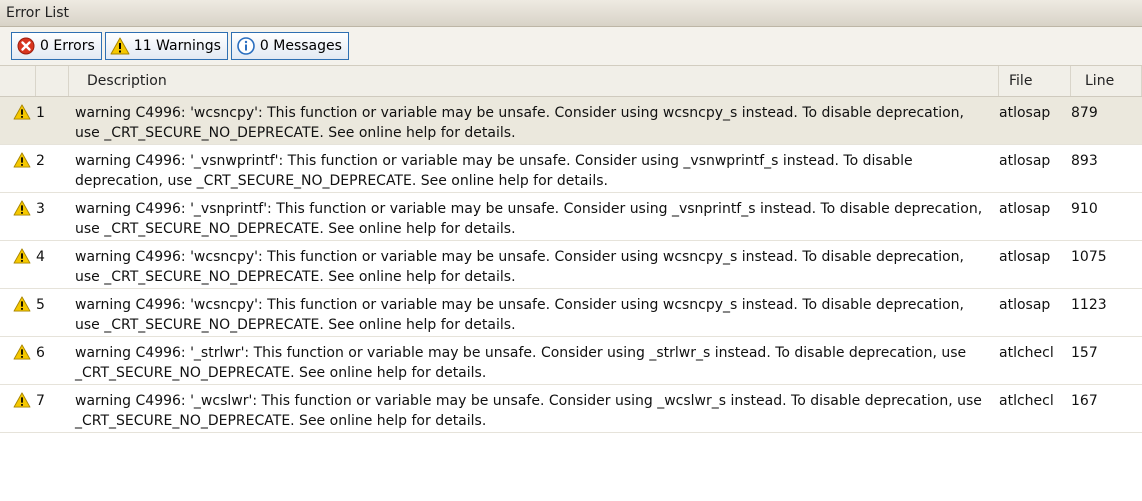  What do you see at coordinates (1084, 353) in the screenshot?
I see `row-line: 157` at bounding box center [1084, 353].